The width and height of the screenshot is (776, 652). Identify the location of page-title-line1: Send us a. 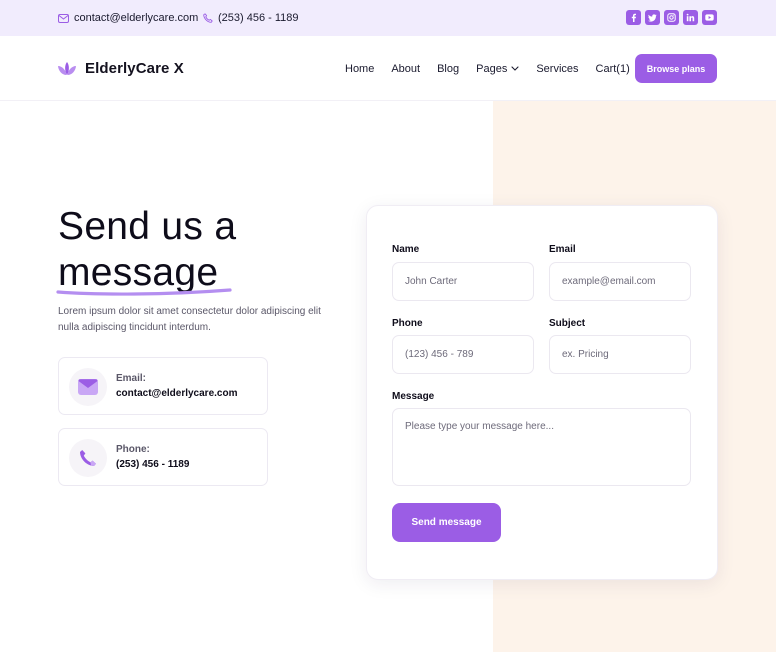
(147, 226).